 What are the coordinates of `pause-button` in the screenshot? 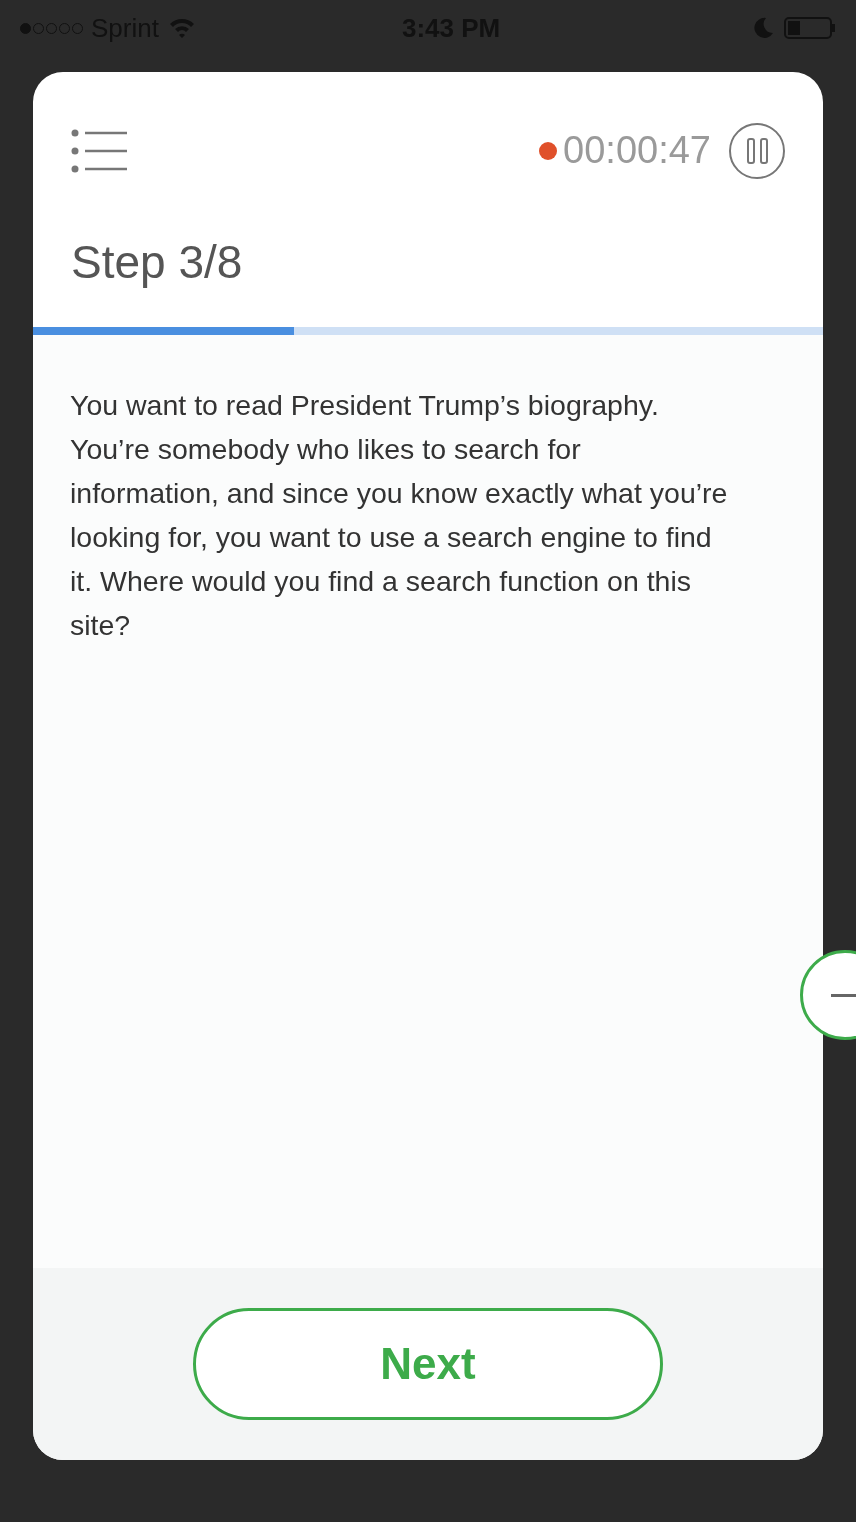 It's located at (757, 150).